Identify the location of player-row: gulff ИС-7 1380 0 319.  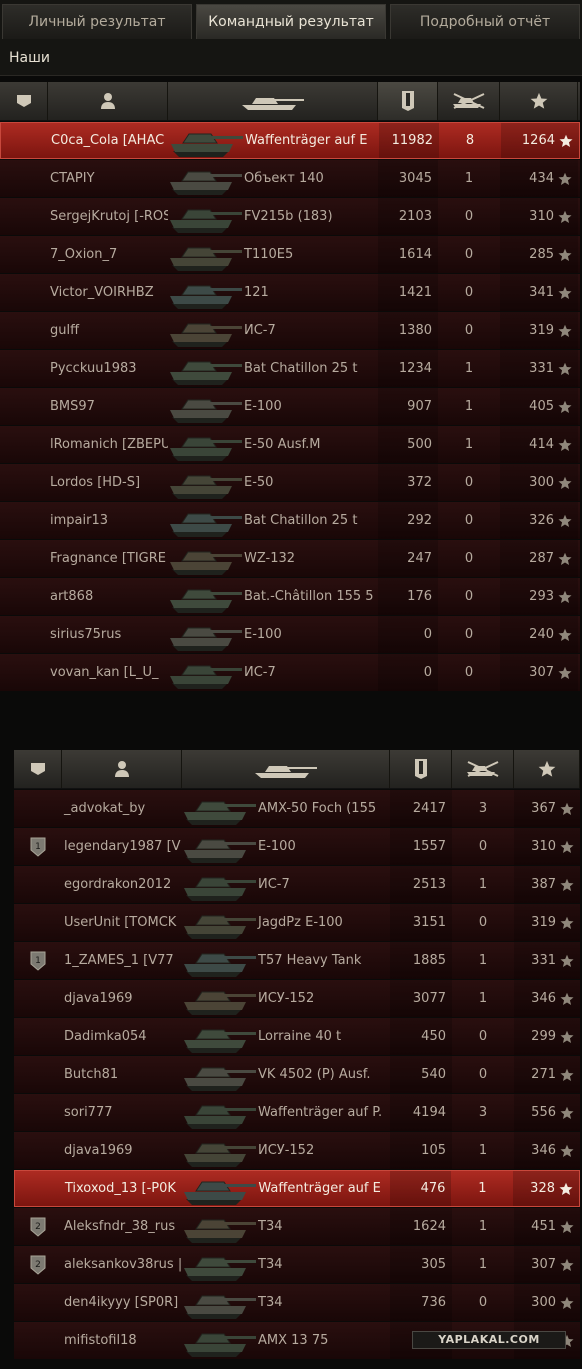
(290, 330).